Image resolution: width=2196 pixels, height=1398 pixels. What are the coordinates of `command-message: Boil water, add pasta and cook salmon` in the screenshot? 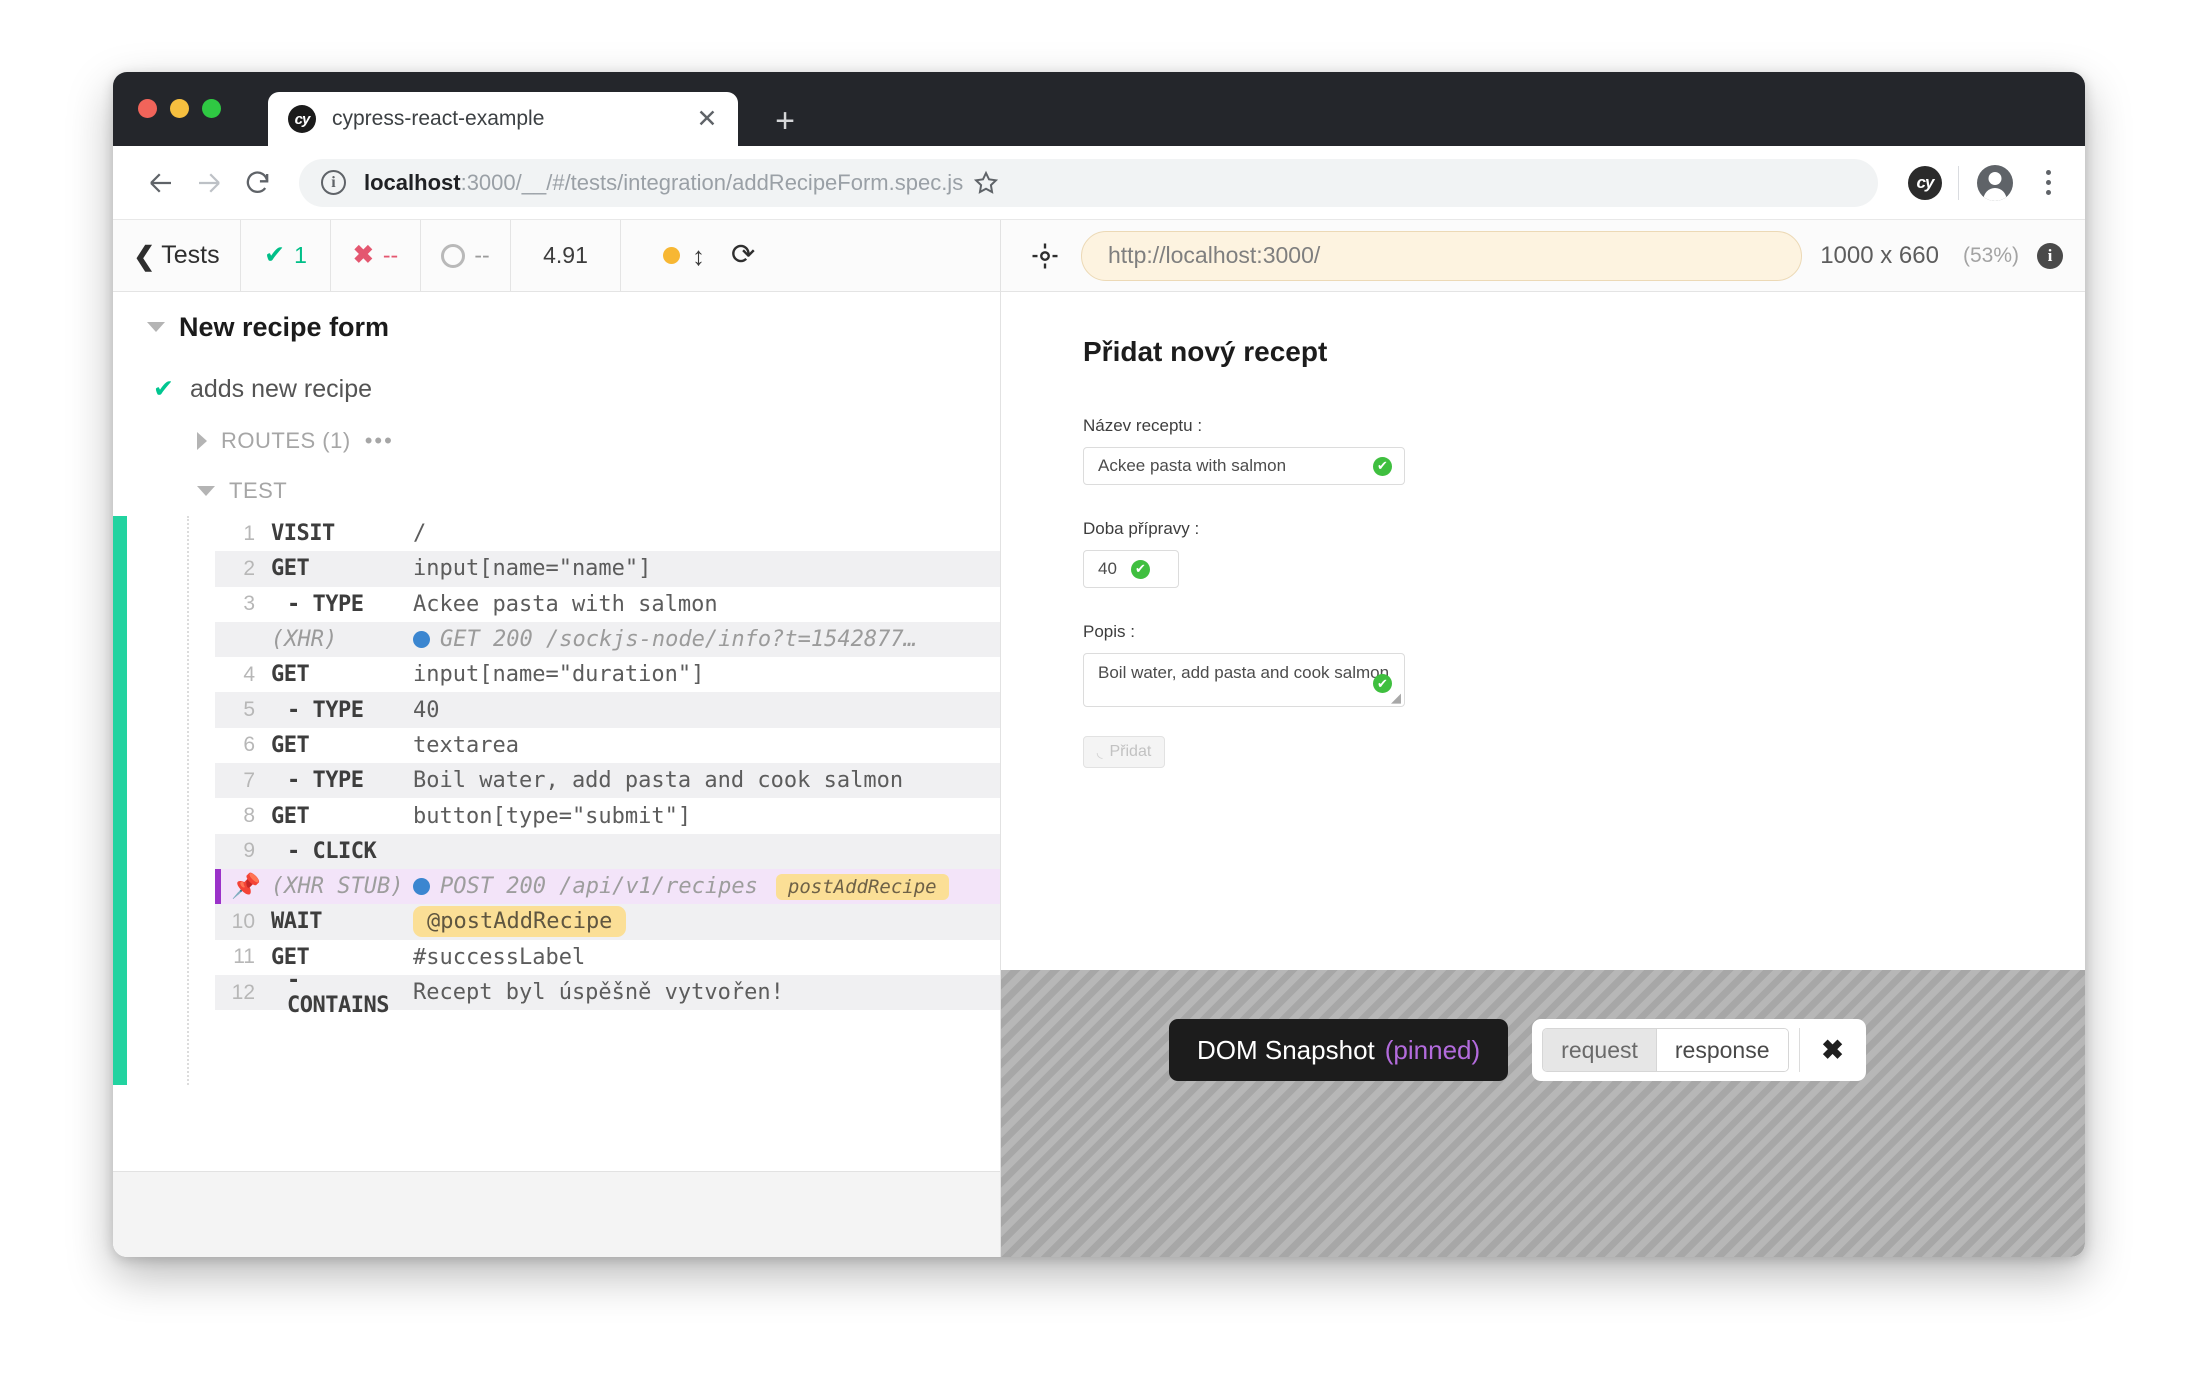 It's located at (658, 781).